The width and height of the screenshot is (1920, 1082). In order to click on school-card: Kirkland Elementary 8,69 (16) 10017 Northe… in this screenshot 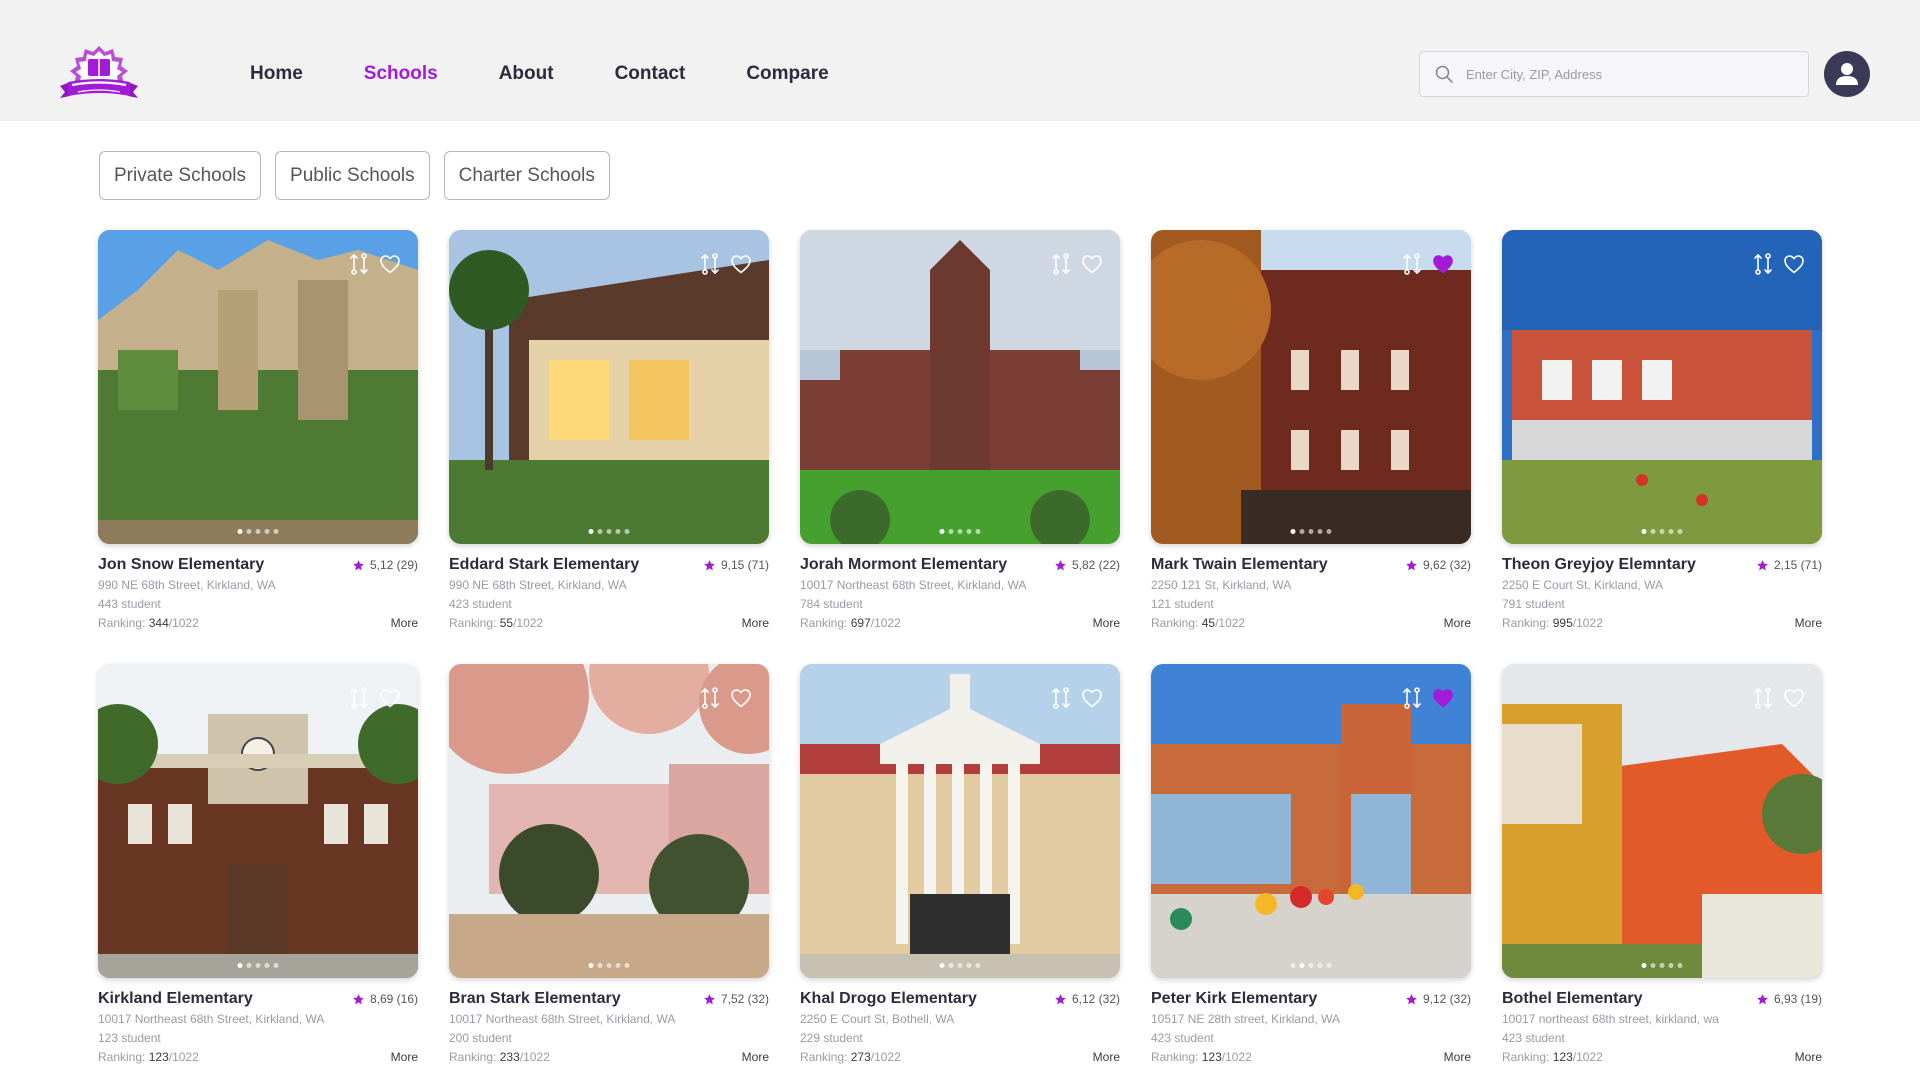, I will do `click(258, 873)`.